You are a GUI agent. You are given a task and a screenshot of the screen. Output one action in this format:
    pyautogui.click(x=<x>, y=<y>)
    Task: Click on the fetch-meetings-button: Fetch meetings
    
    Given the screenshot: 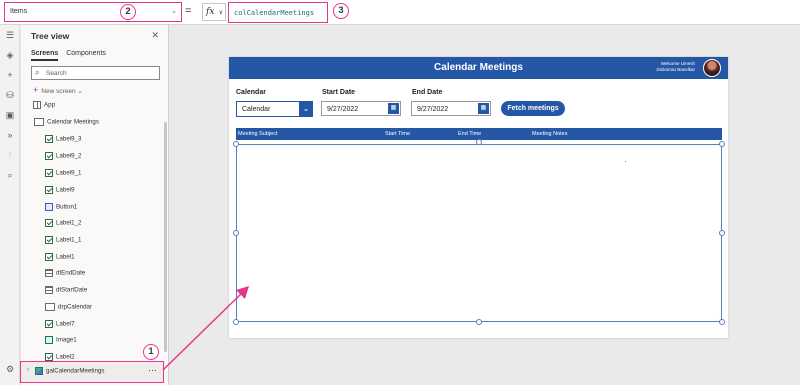 What is the action you would take?
    pyautogui.click(x=533, y=108)
    